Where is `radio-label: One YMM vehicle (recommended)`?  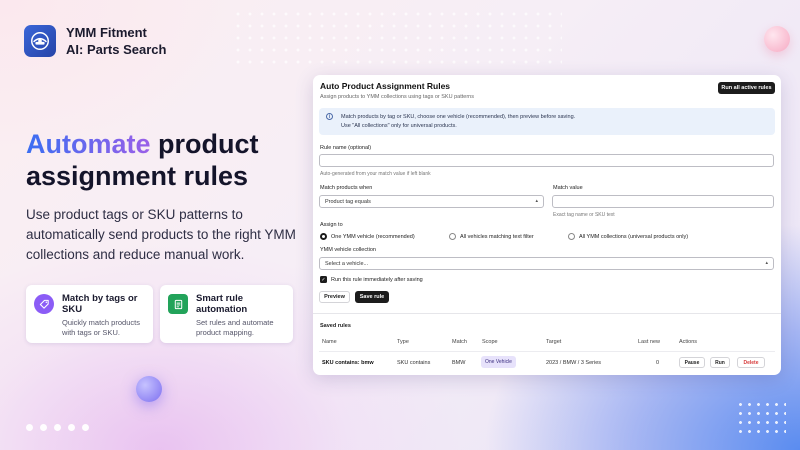
radio-label: One YMM vehicle (recommended) is located at coordinates (373, 236).